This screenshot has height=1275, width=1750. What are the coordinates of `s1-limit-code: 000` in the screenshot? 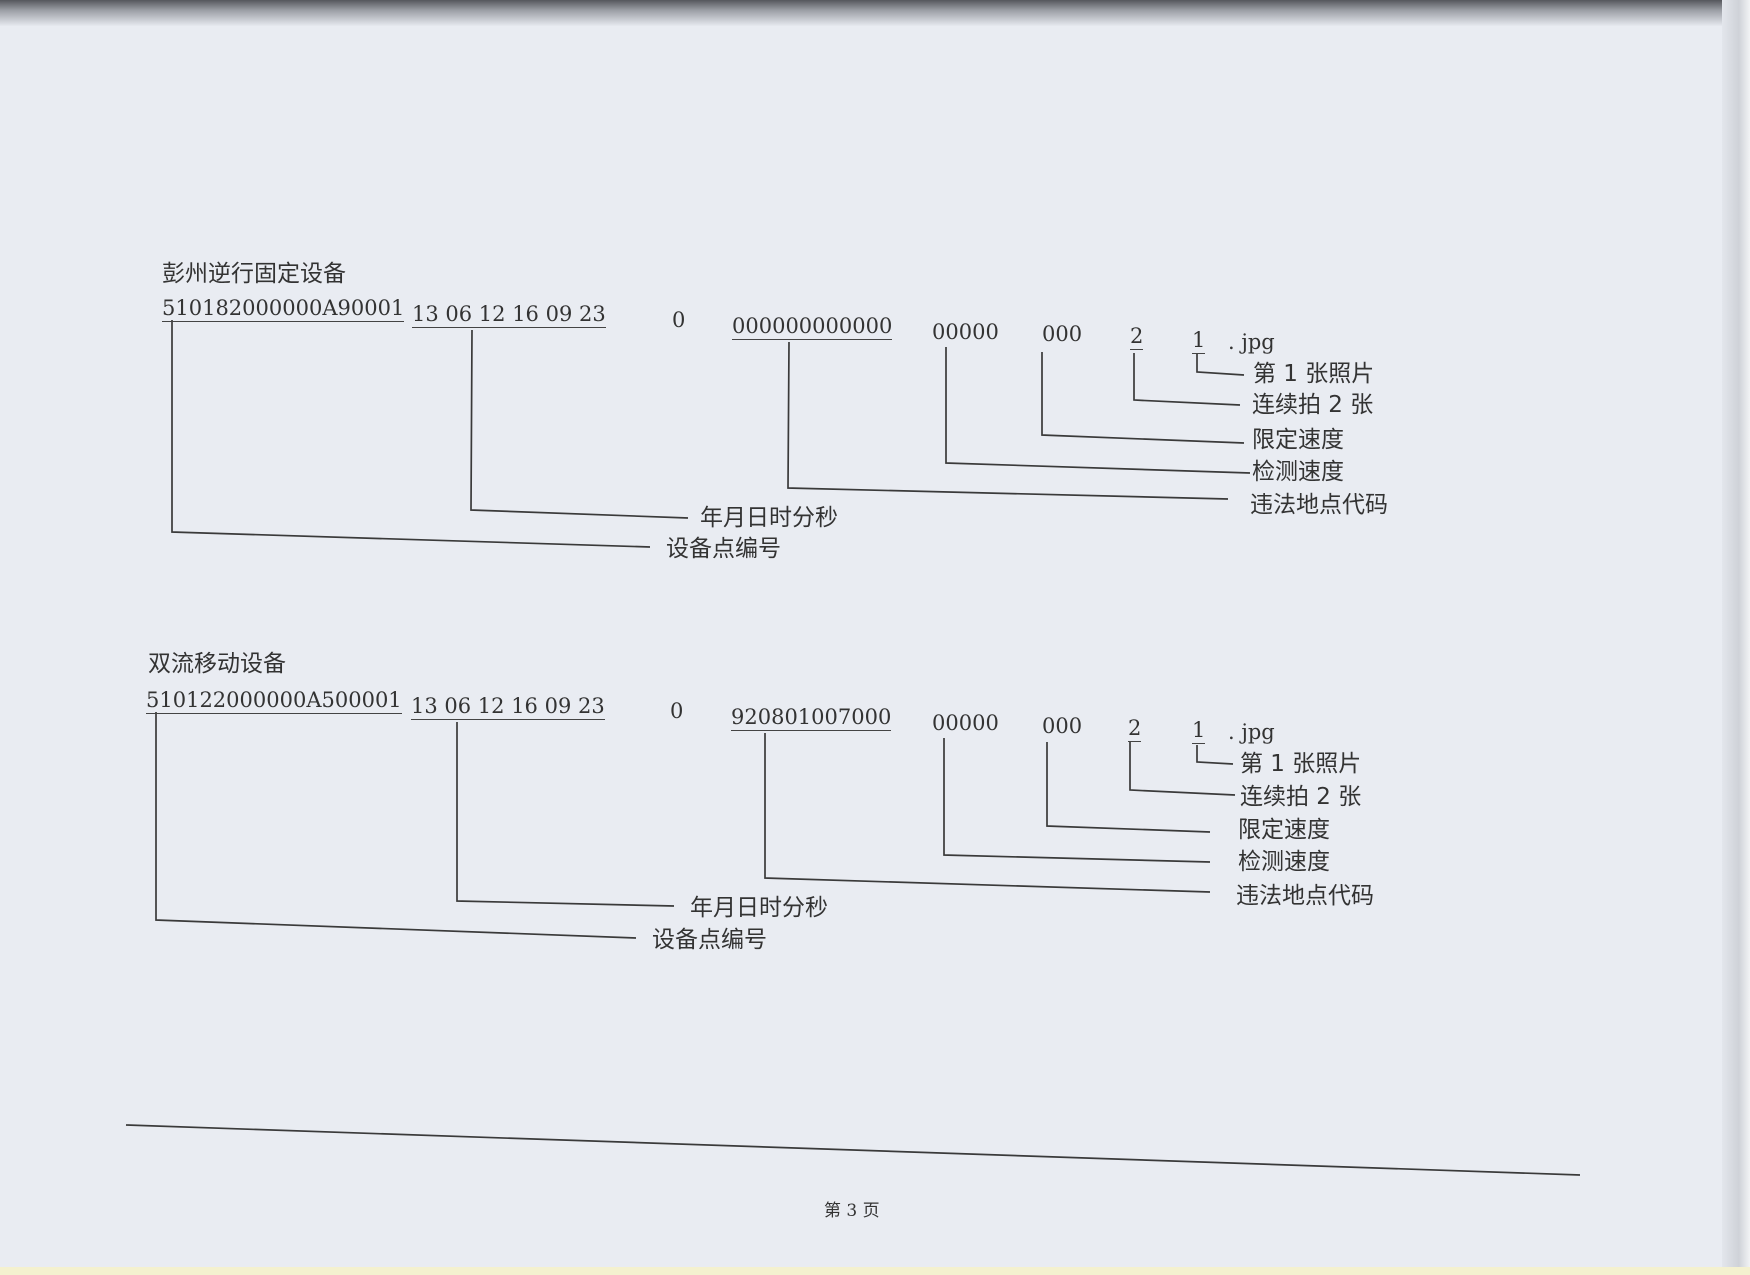 It's located at (1062, 334).